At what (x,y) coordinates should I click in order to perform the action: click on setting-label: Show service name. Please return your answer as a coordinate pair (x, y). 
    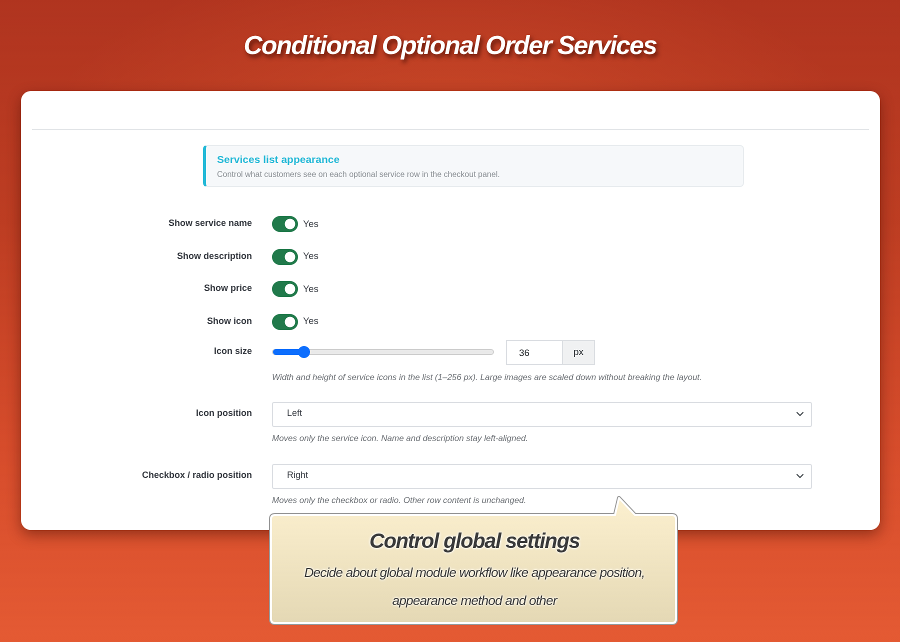
    Looking at the image, I should click on (209, 223).